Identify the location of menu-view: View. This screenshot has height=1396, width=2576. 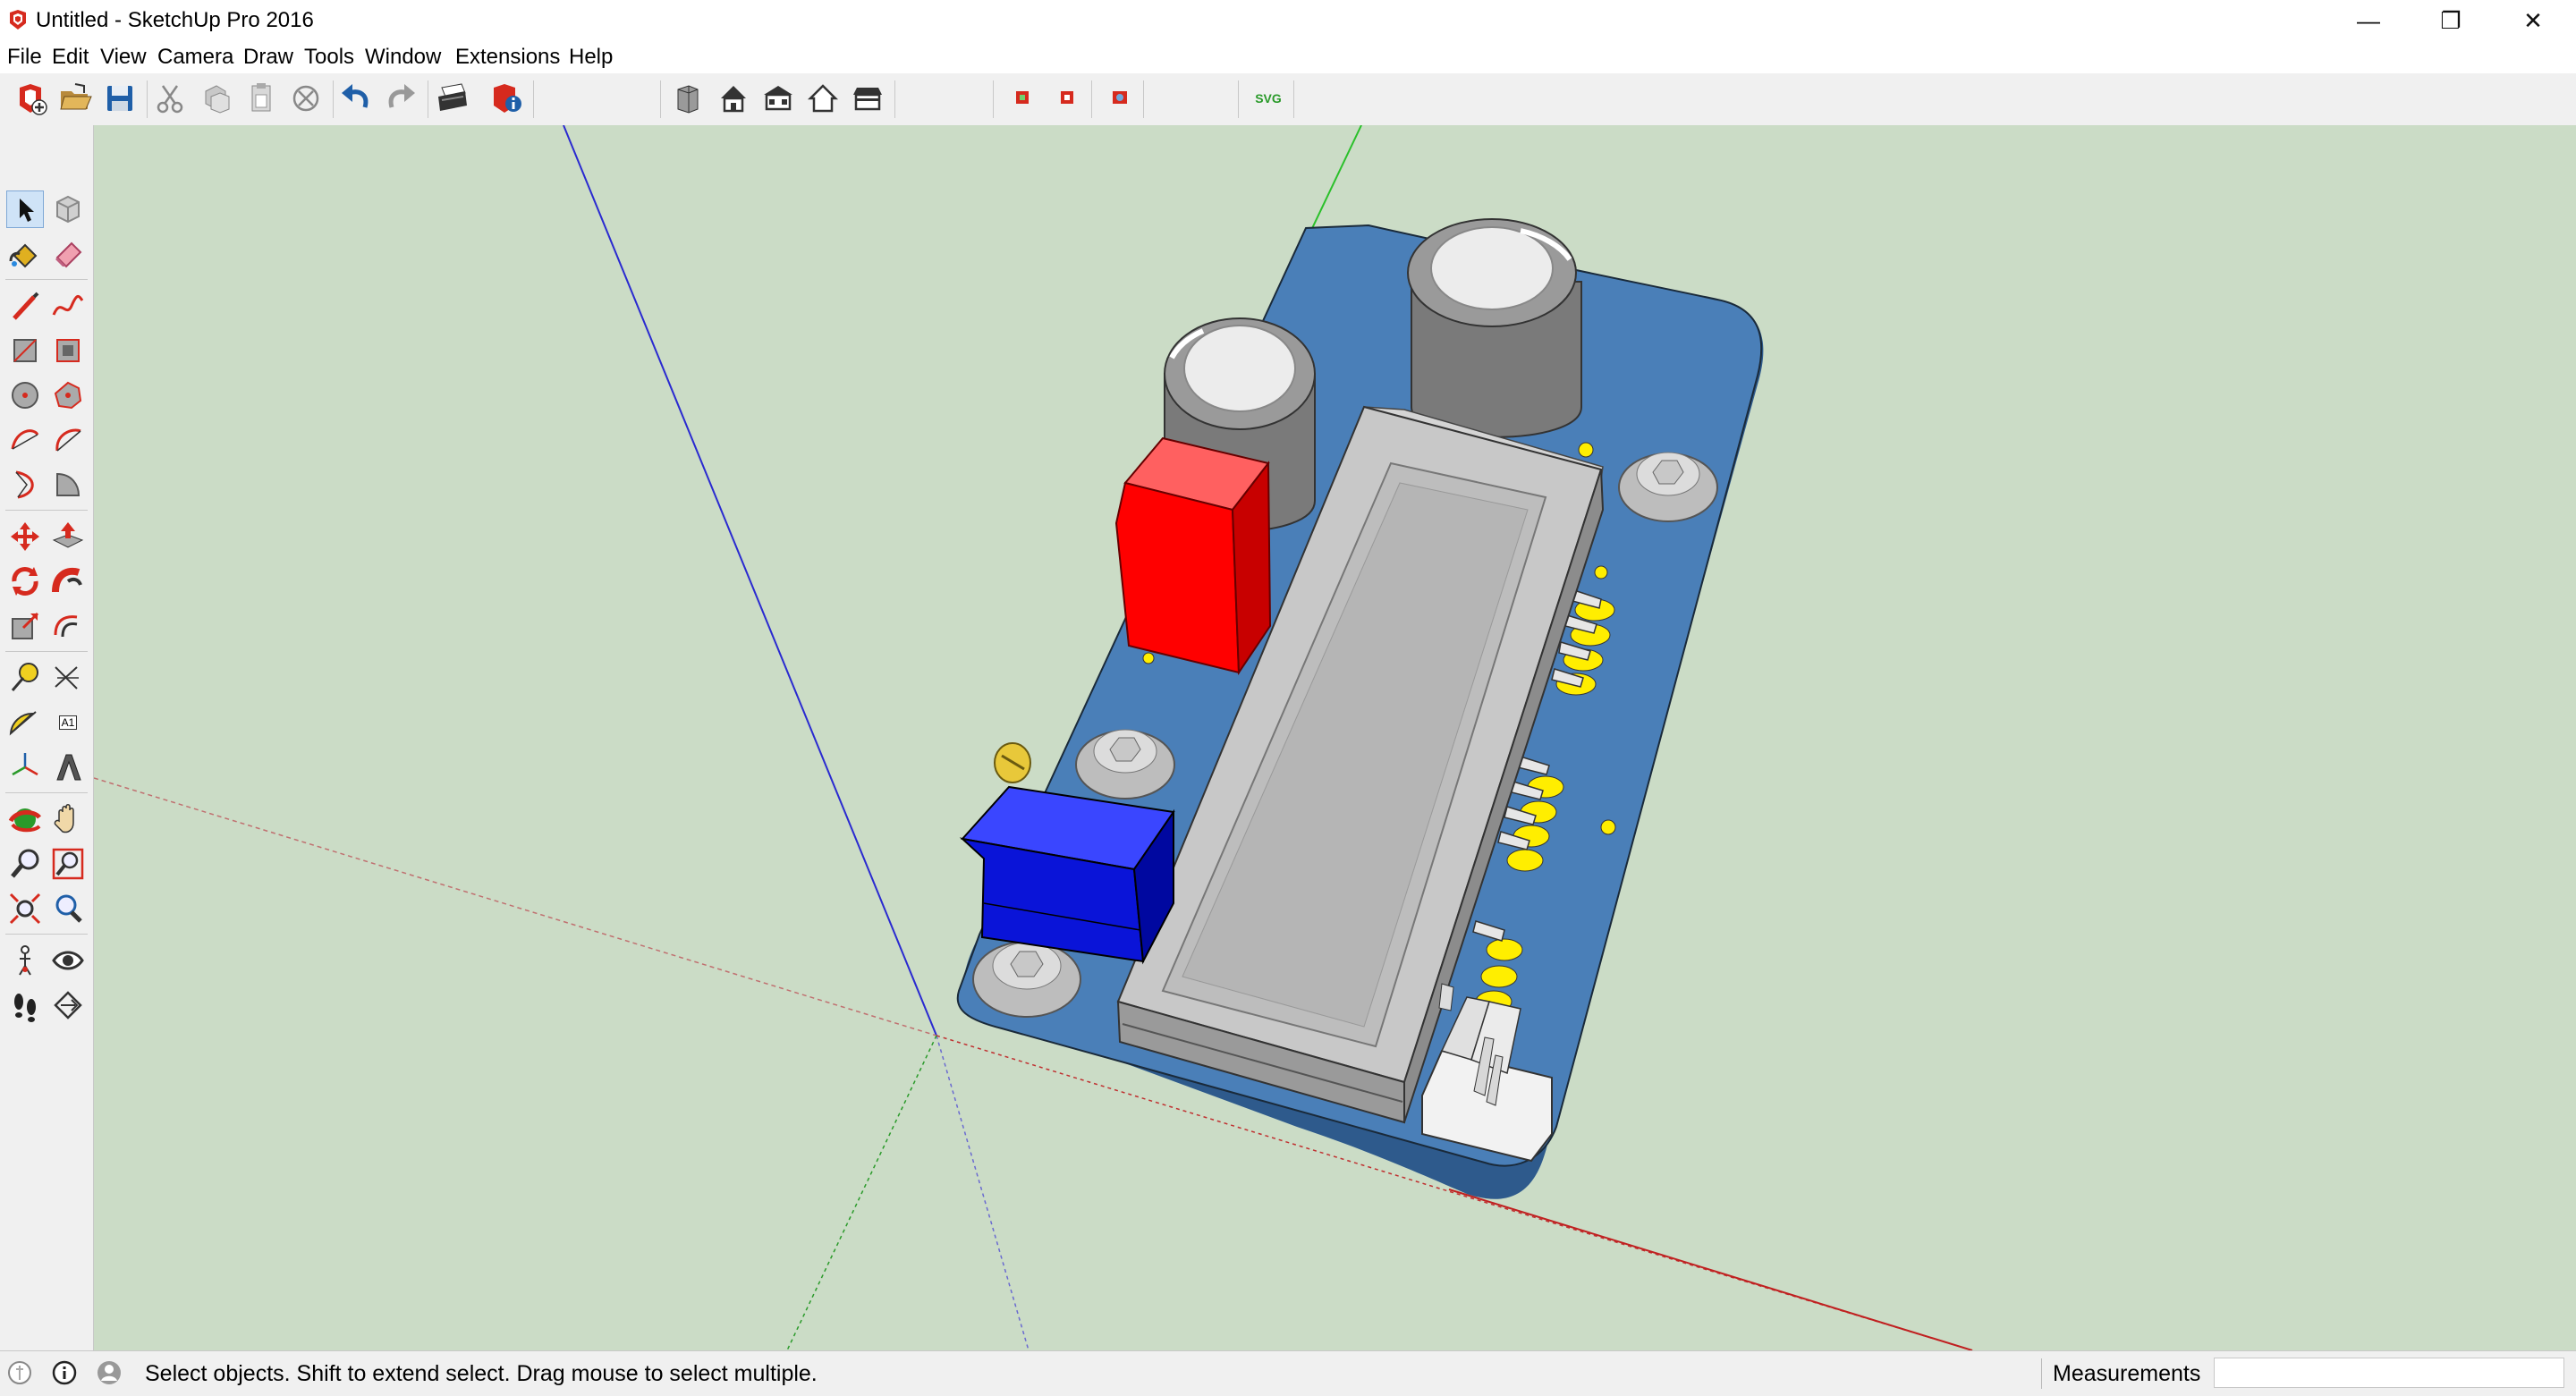
(123, 58).